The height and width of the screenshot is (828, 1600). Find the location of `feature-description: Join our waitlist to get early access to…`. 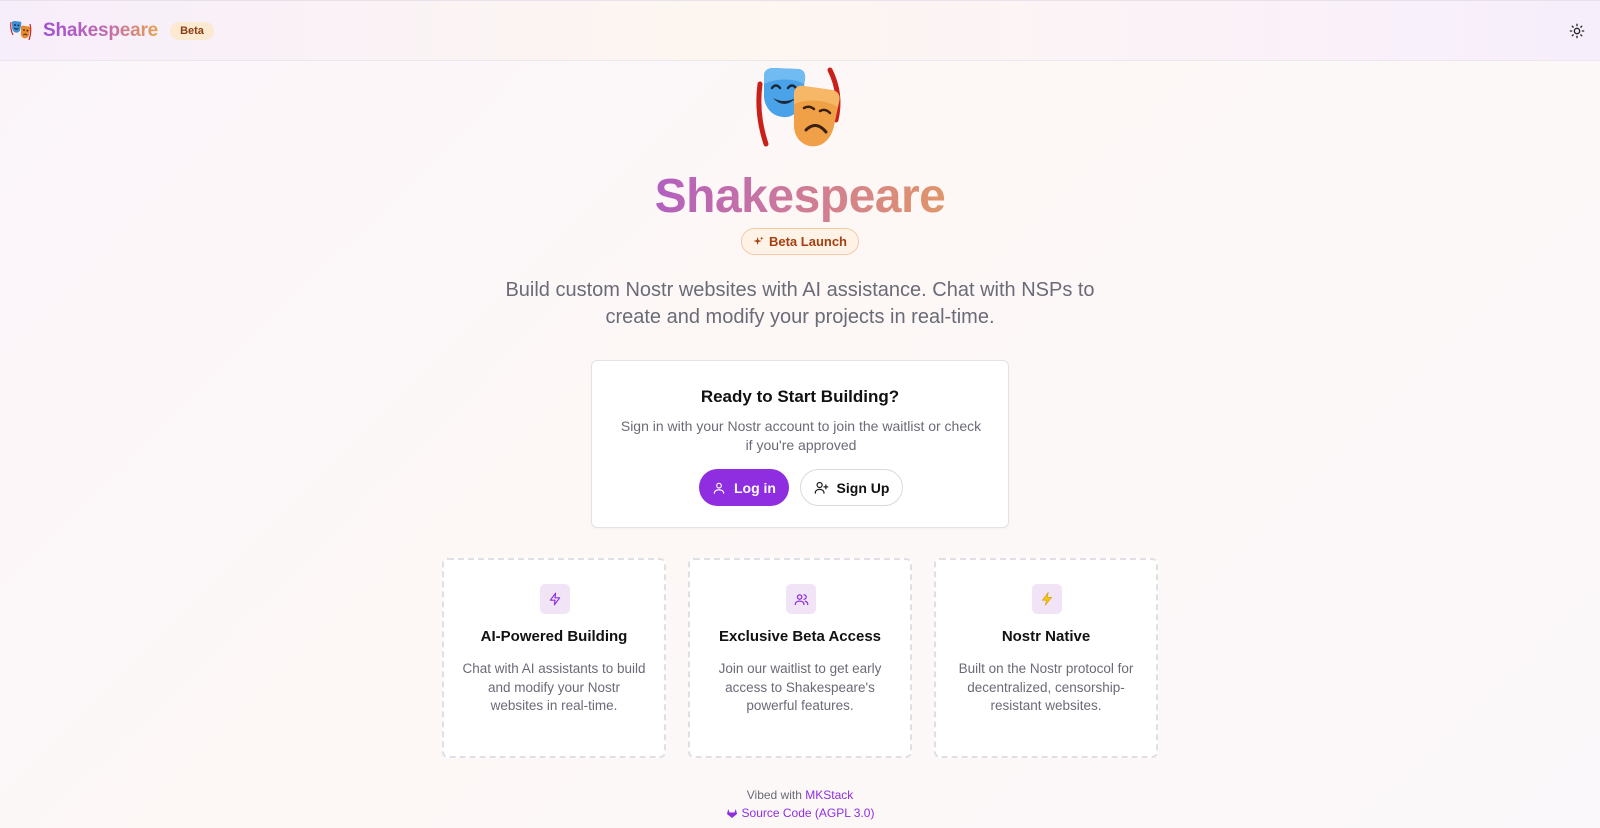

feature-description: Join our waitlist to get early access to… is located at coordinates (800, 687).